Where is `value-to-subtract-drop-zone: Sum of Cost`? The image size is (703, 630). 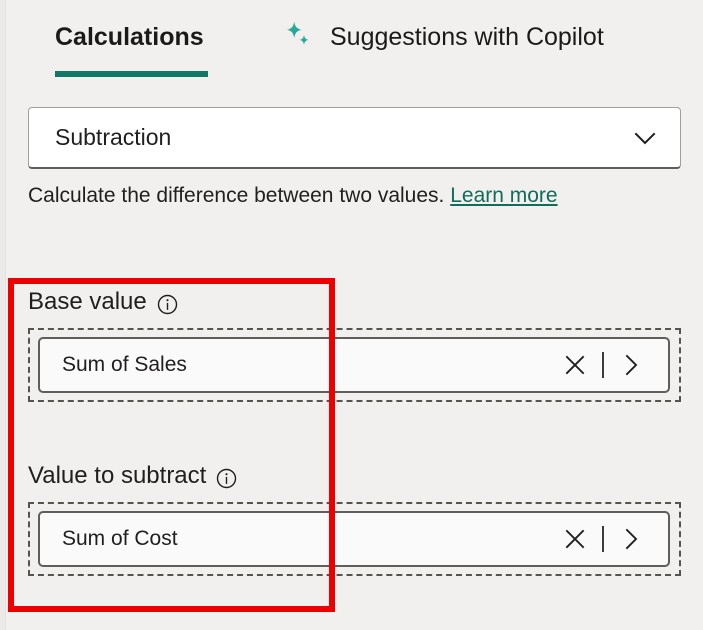 value-to-subtract-drop-zone: Sum of Cost is located at coordinates (354, 539).